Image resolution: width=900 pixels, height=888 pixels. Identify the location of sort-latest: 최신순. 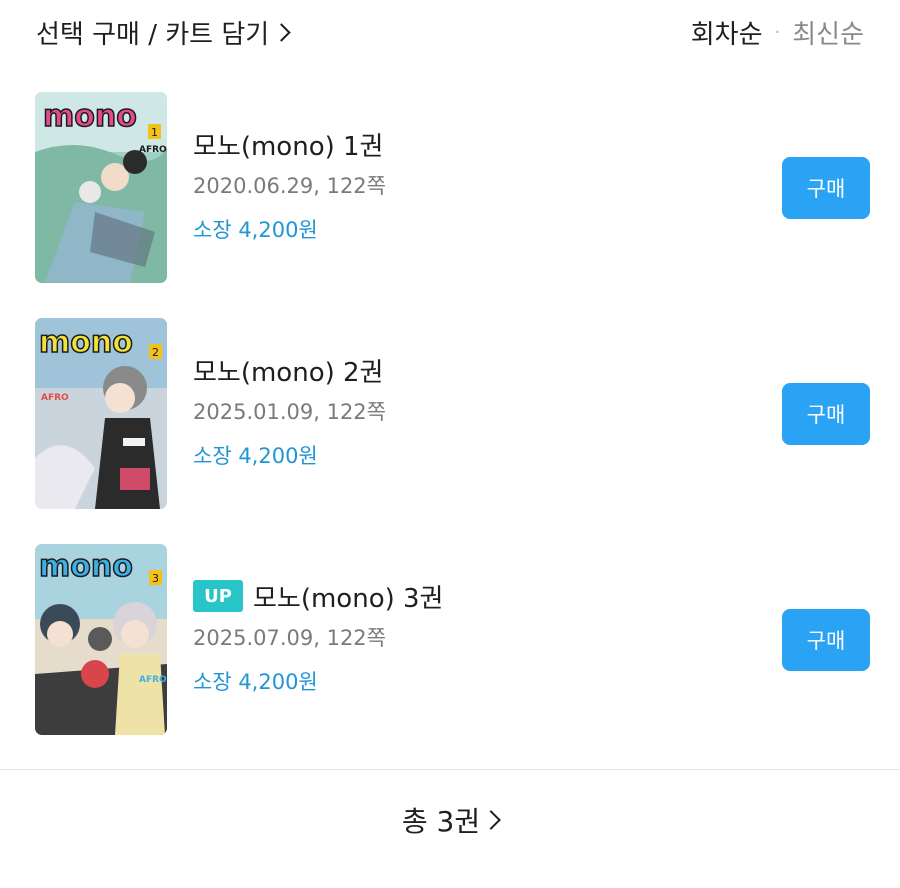
(828, 32).